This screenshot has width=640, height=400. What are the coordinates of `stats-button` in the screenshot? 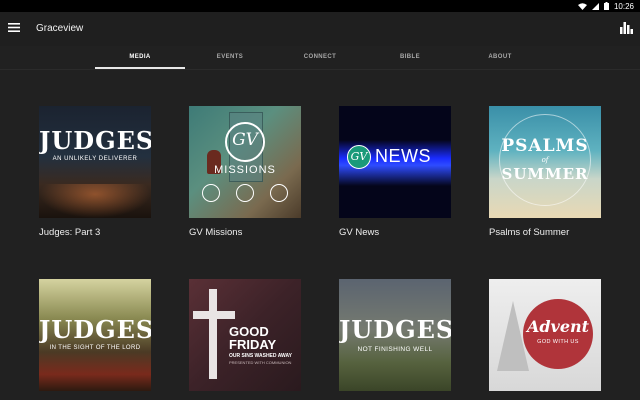 It's located at (627, 28).